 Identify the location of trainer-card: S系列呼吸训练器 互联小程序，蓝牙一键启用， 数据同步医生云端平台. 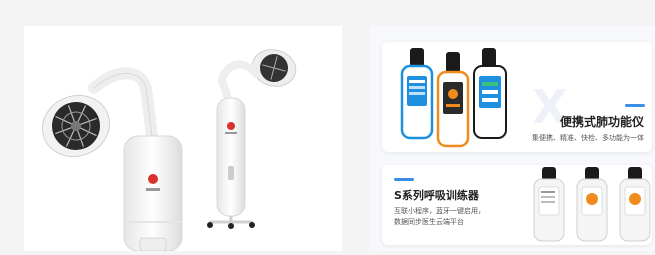
(517, 205).